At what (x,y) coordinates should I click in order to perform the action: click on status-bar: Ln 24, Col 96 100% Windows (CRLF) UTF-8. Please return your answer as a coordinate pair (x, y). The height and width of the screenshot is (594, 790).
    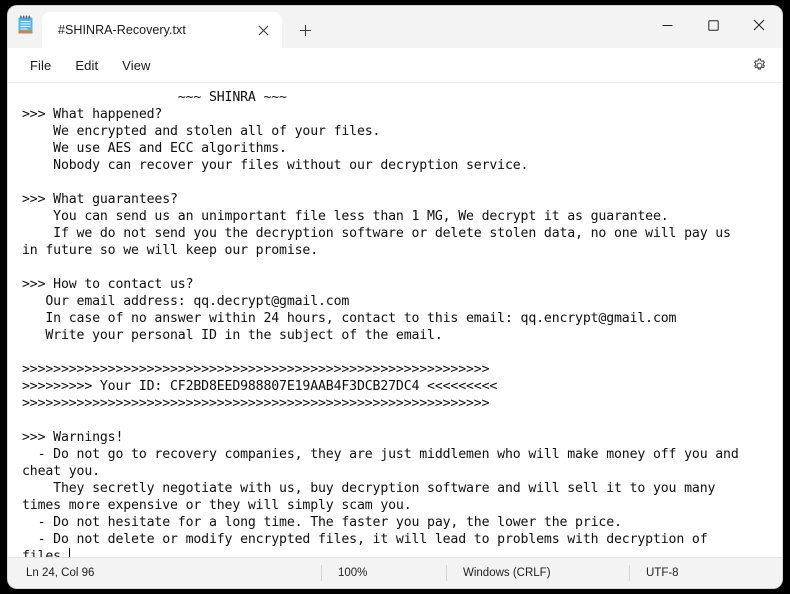
    Looking at the image, I should click on (395, 572).